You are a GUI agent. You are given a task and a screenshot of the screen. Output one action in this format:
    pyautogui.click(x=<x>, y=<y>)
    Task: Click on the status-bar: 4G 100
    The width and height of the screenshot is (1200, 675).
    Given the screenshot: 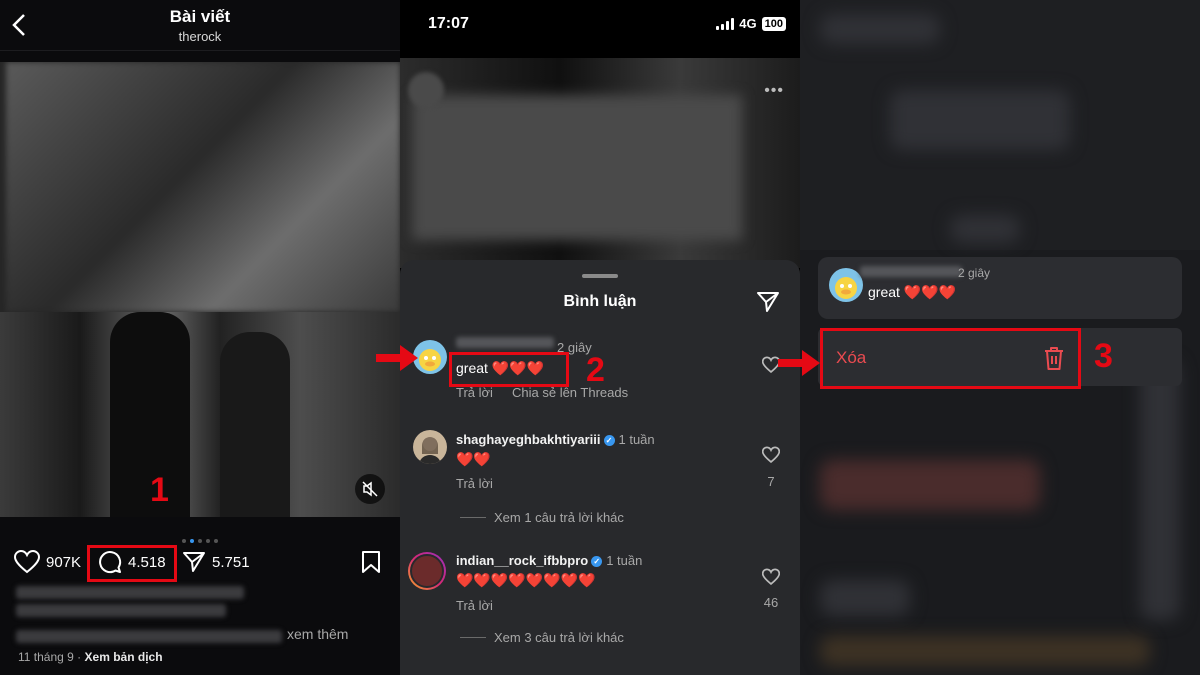 What is the action you would take?
    pyautogui.click(x=751, y=23)
    